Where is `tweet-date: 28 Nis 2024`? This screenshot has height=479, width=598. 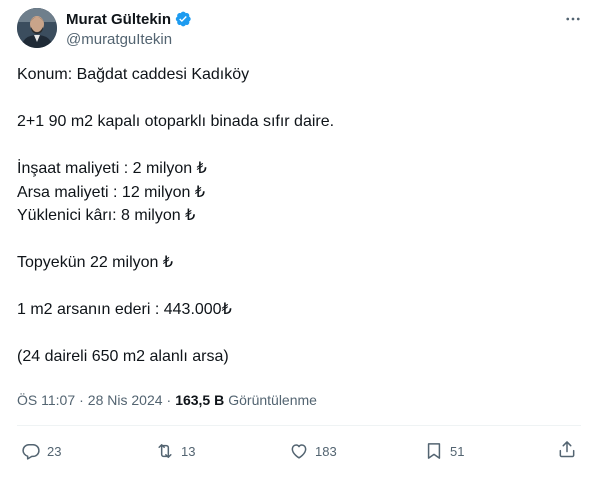
tweet-date: 28 Nis 2024 is located at coordinates (125, 400).